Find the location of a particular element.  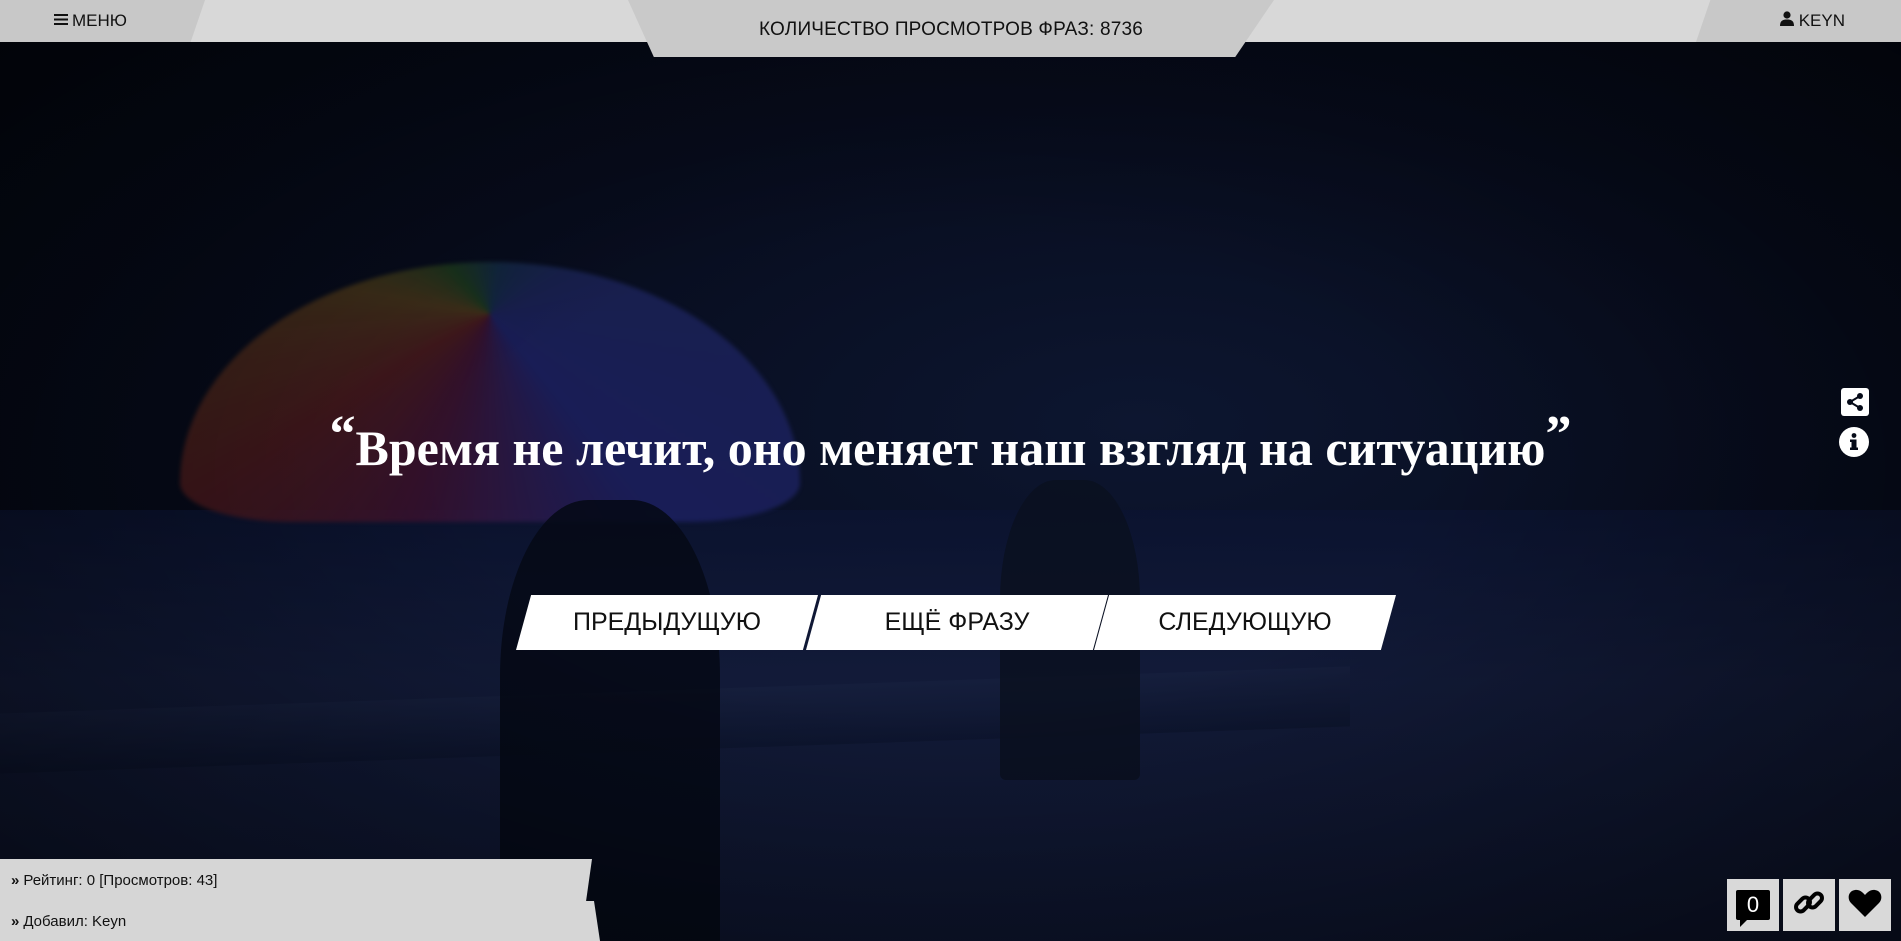

user-button: KEYN is located at coordinates (1798, 21).